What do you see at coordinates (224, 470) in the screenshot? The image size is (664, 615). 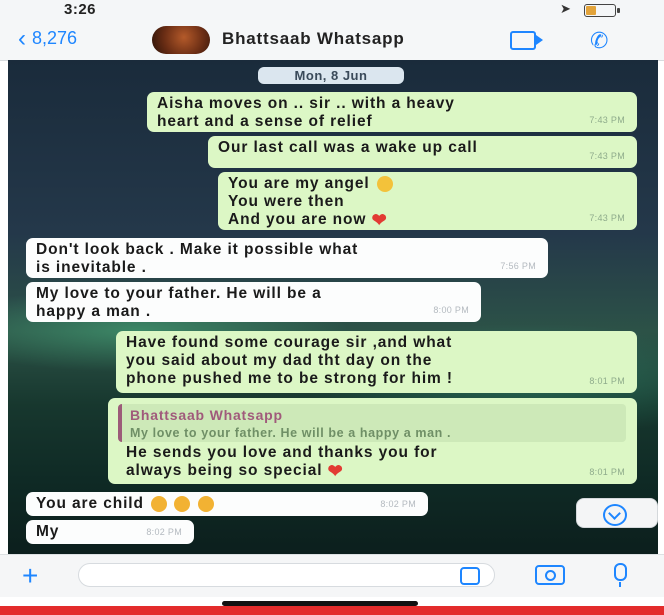 I see `message-line: always being so special` at bounding box center [224, 470].